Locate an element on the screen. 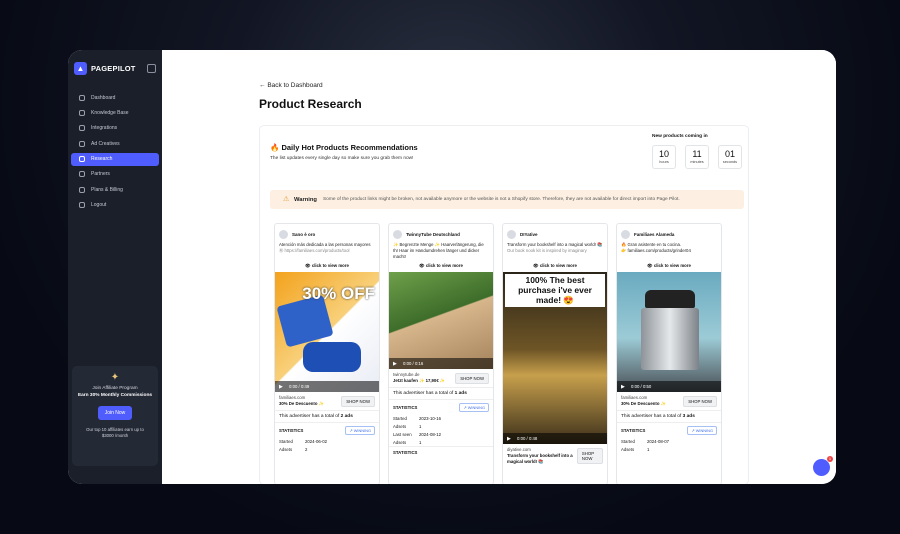 This screenshot has height=534, width=900. video-controls: 0:00 / 0:16 is located at coordinates (441, 363).